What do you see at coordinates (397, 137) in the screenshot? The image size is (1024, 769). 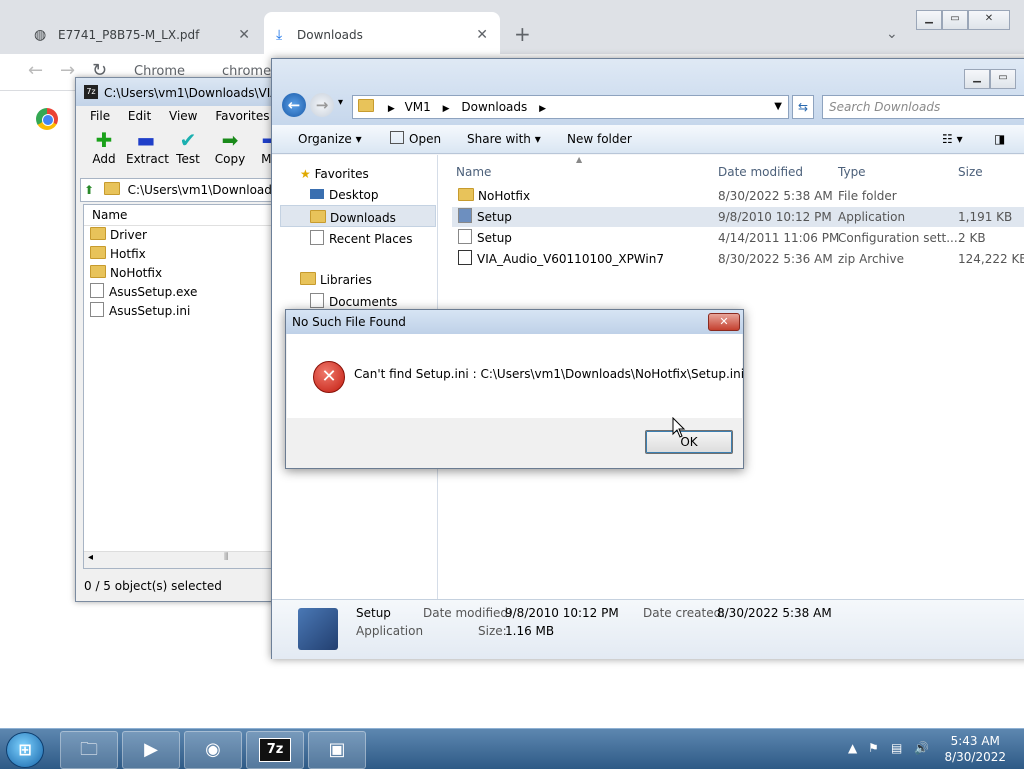 I see `app-icon` at bounding box center [397, 137].